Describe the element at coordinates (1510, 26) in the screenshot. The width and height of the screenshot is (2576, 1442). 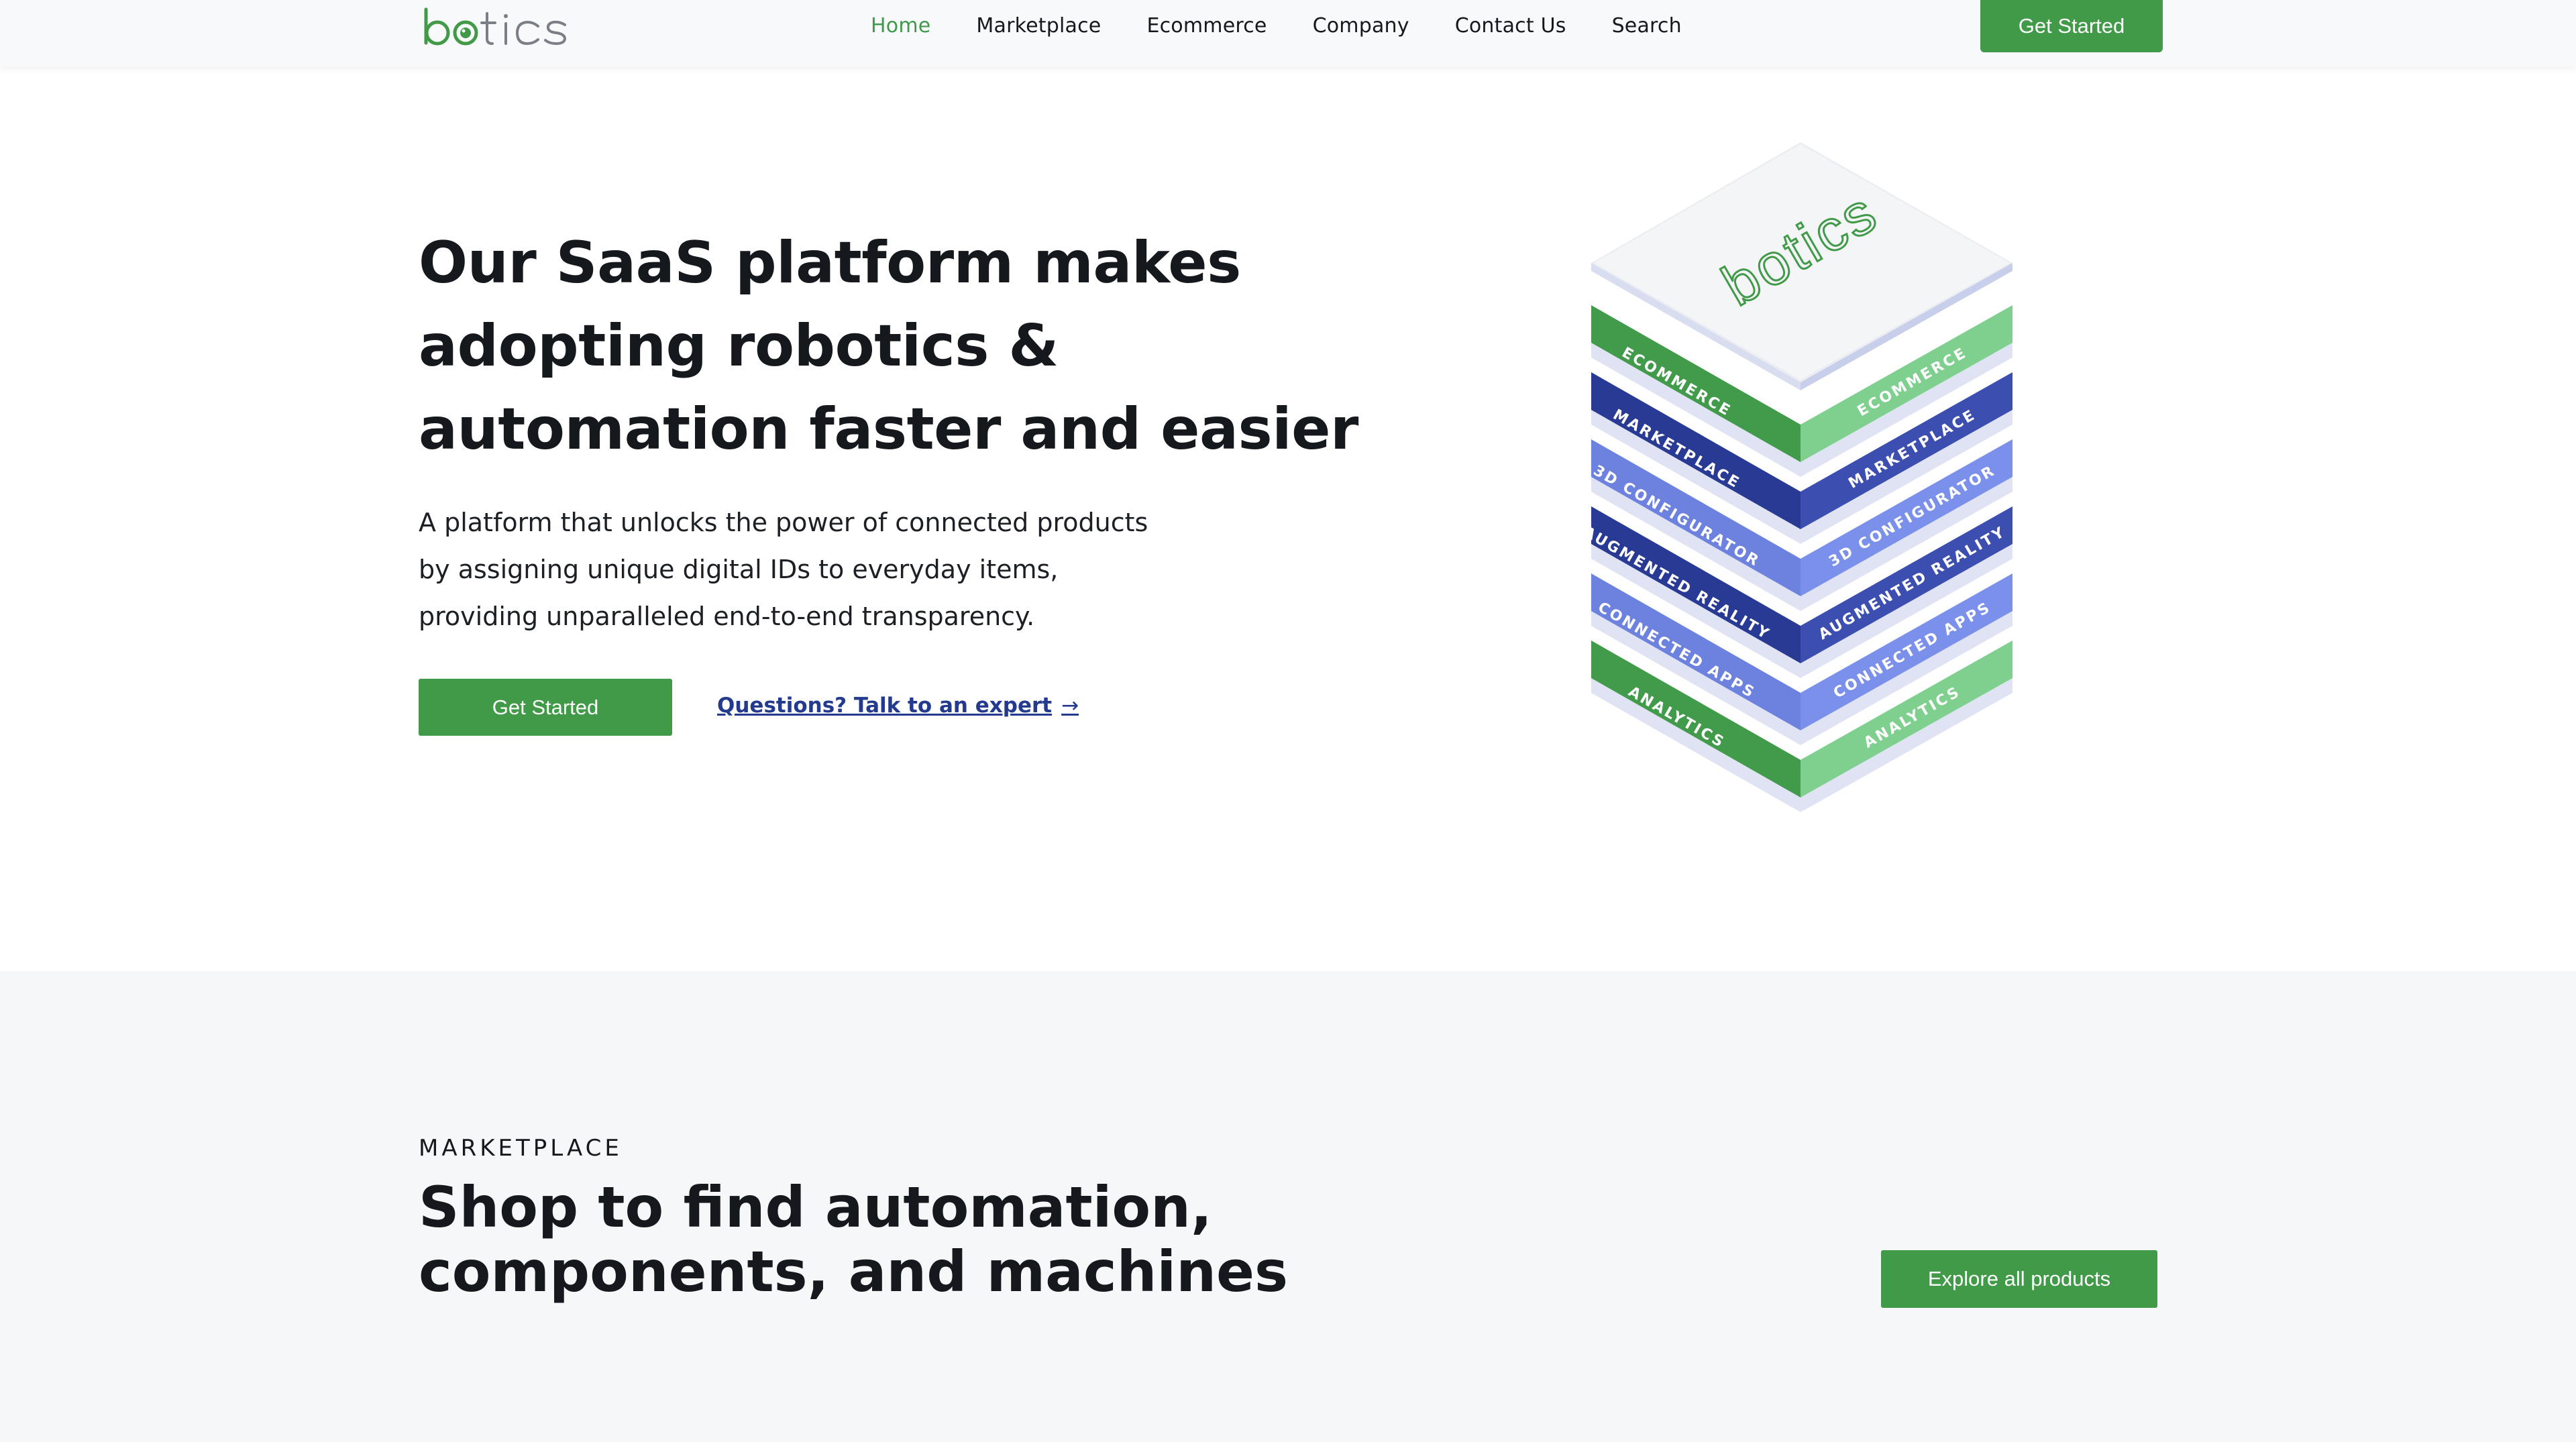
I see `nav-contact-link: Contact Us` at that location.